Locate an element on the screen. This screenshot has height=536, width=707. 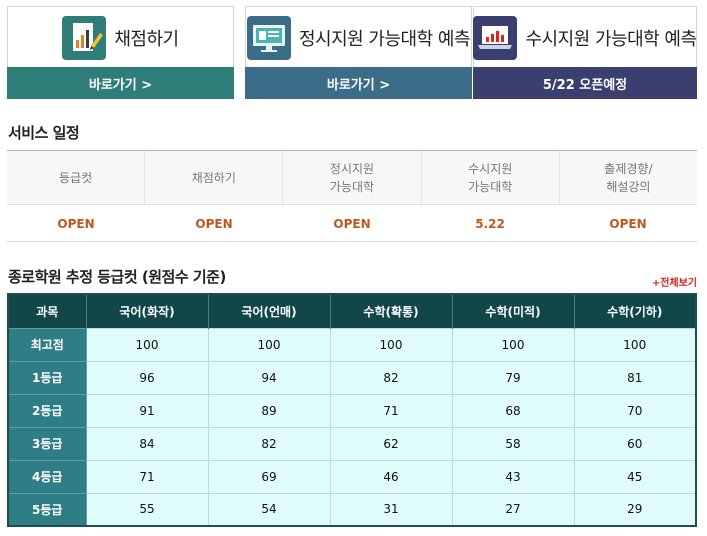
score-cell: 58 is located at coordinates (513, 443).